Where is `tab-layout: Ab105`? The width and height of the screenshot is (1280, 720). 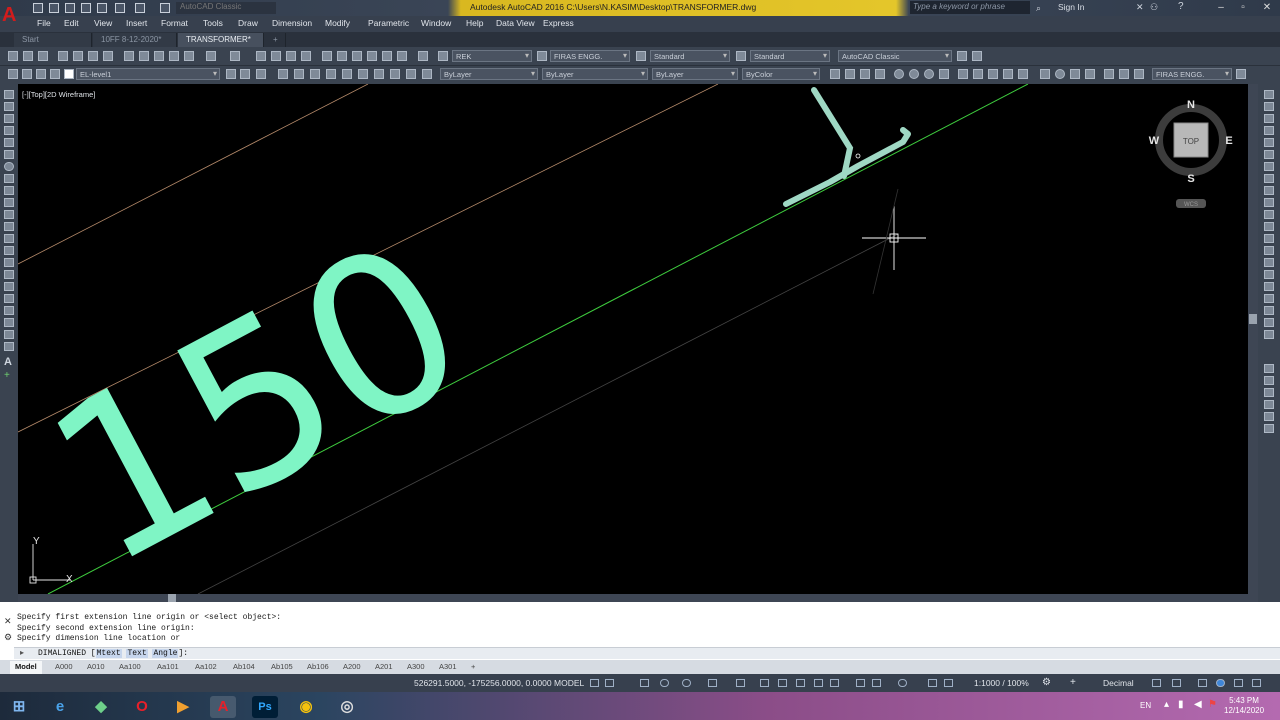 tab-layout: Ab105 is located at coordinates (282, 667).